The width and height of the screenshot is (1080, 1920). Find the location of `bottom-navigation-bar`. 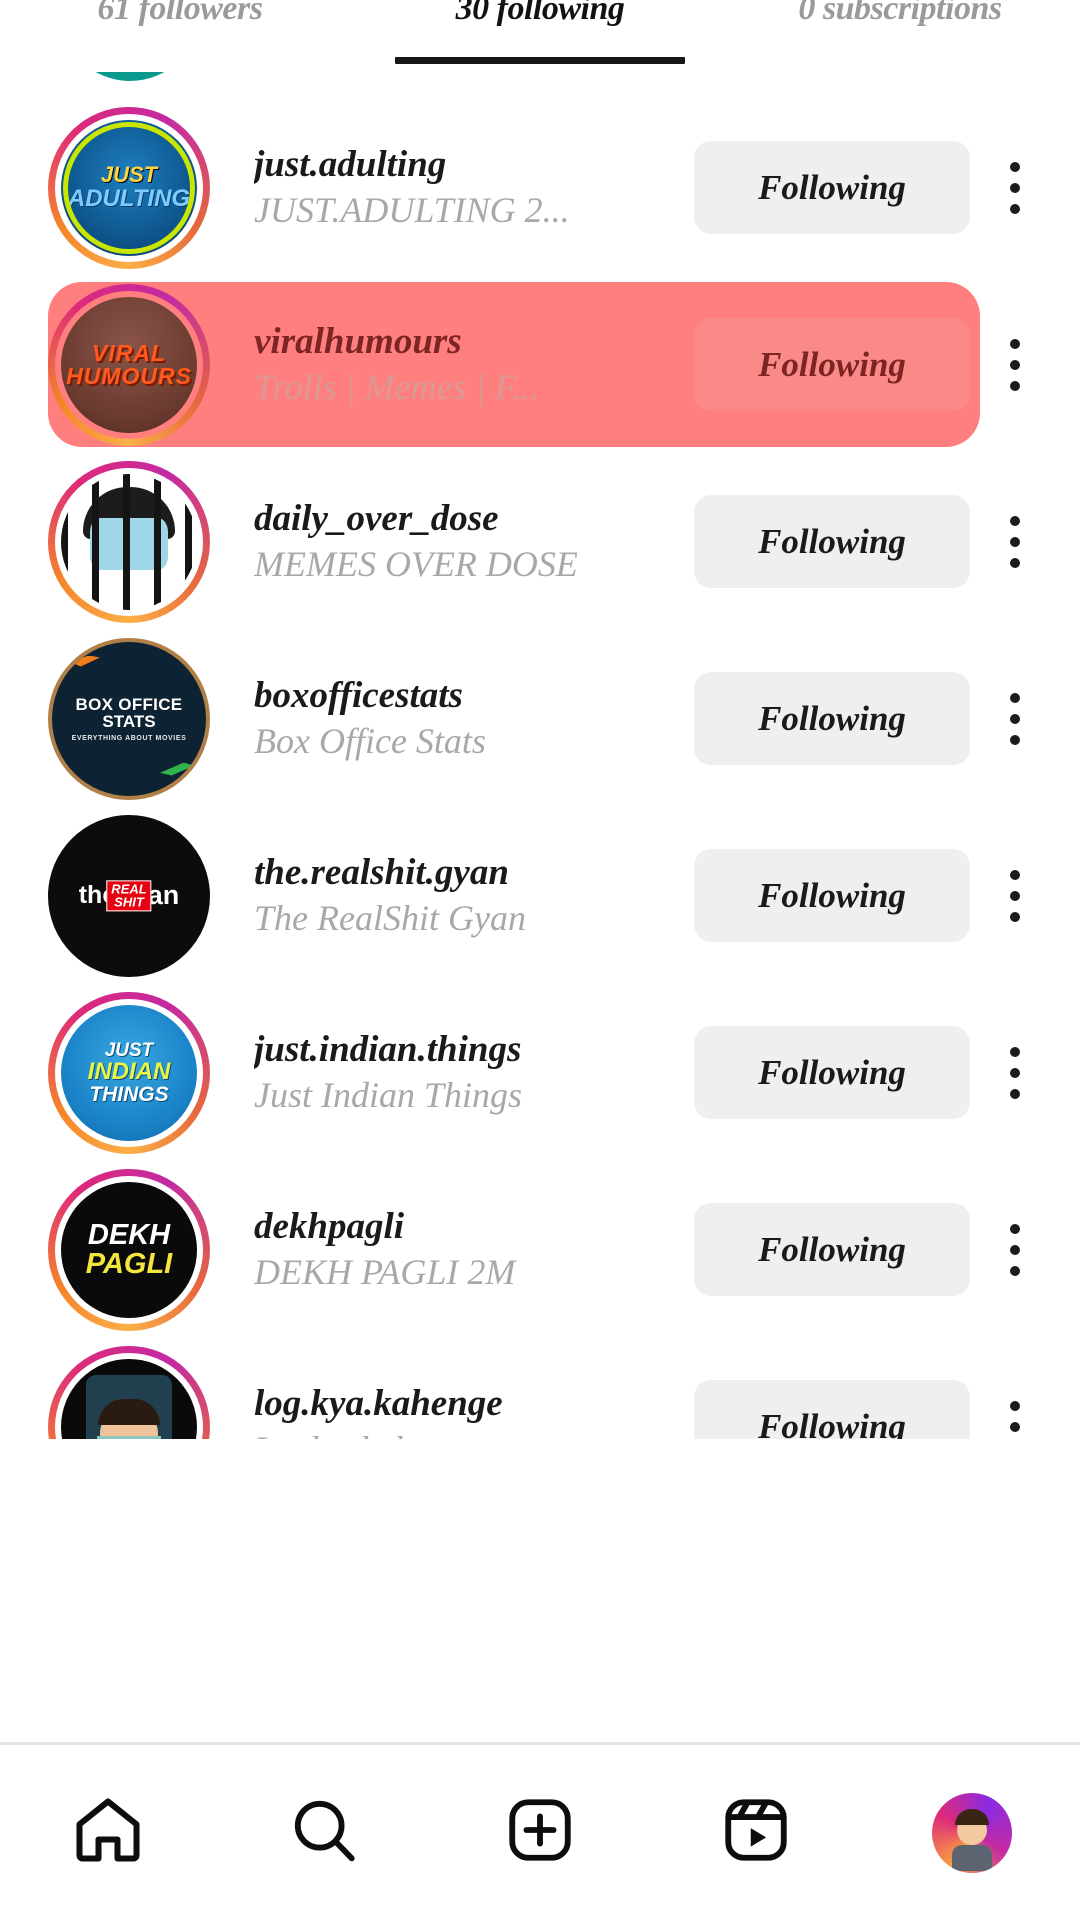

bottom-navigation-bar is located at coordinates (540, 1831).